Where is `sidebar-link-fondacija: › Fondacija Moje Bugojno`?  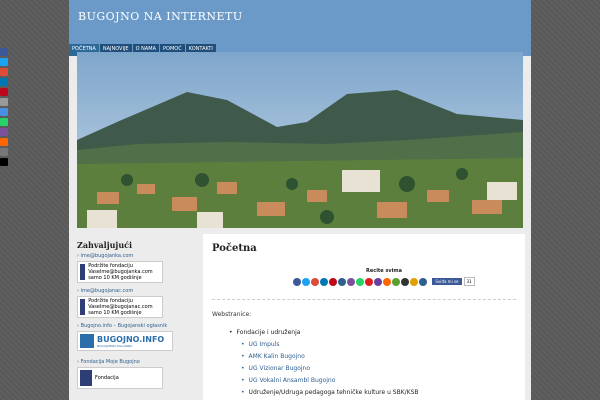
sidebar-link-fondacija: › Fondacija Moje Bugojno is located at coordinates (136, 362).